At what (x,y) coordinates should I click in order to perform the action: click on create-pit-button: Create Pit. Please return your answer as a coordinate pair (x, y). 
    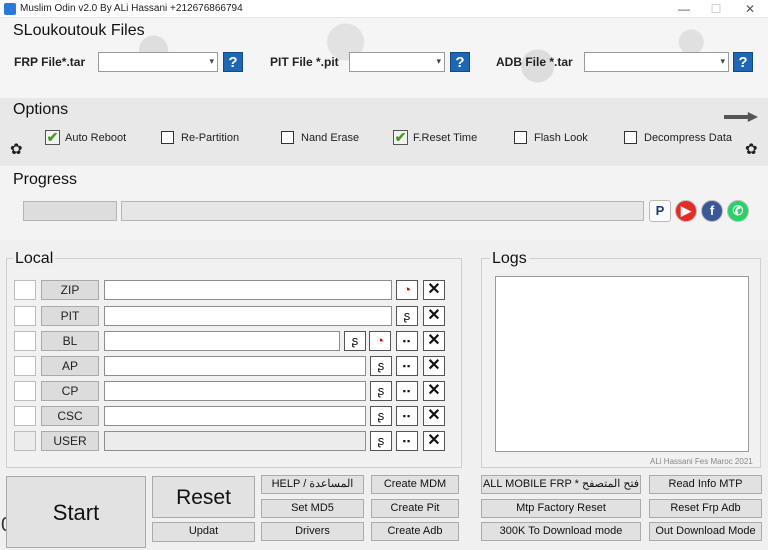
    Looking at the image, I should click on (415, 508).